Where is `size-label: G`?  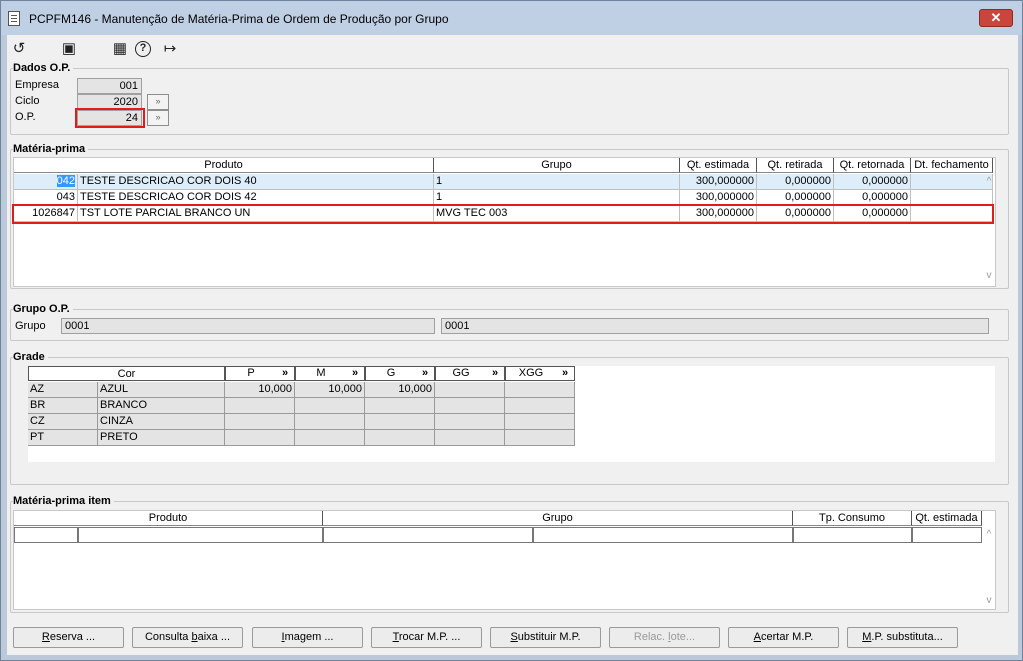 size-label: G is located at coordinates (391, 373).